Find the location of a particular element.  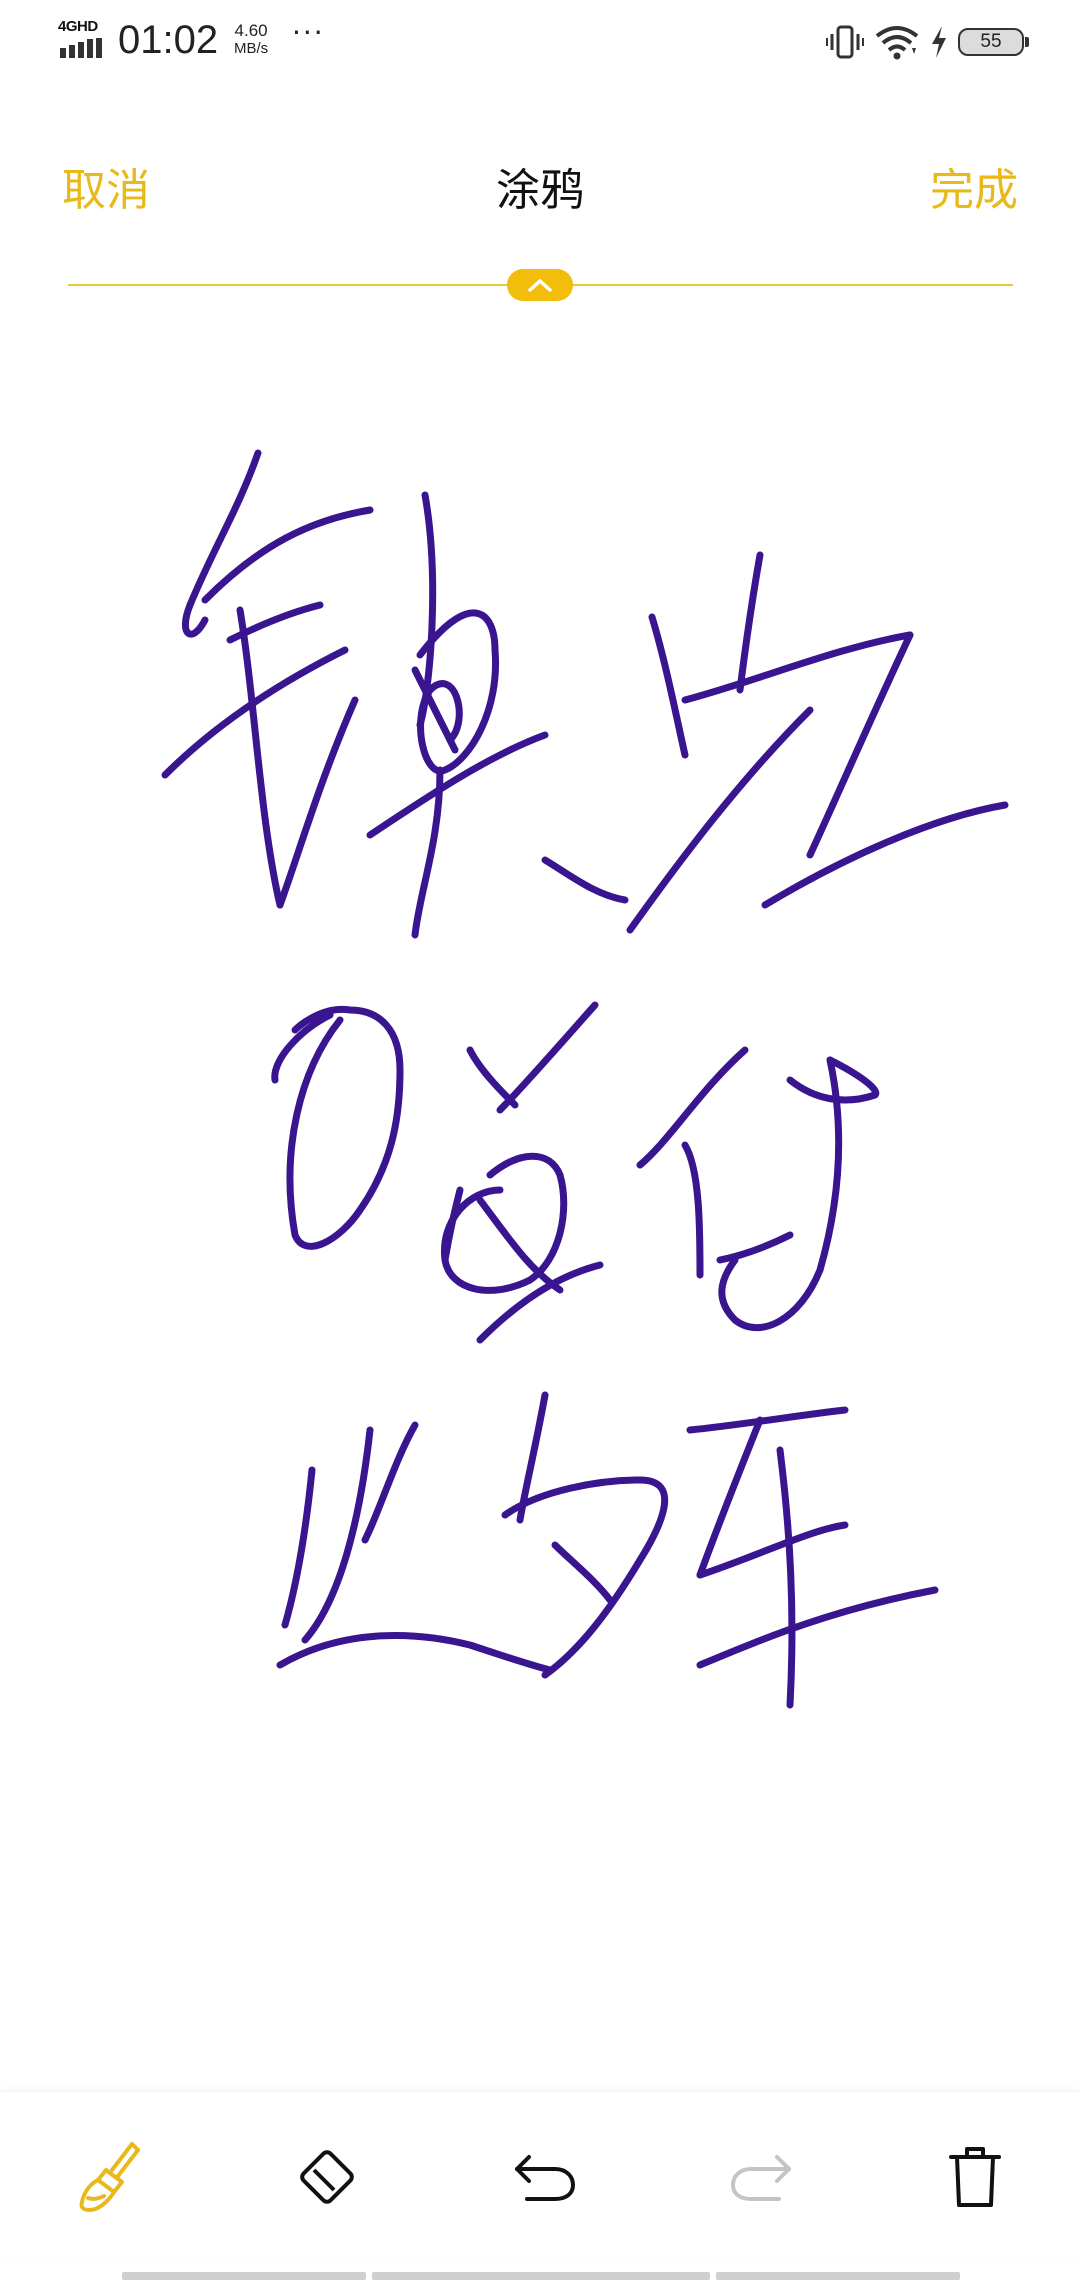

delete-button is located at coordinates (975, 2177).